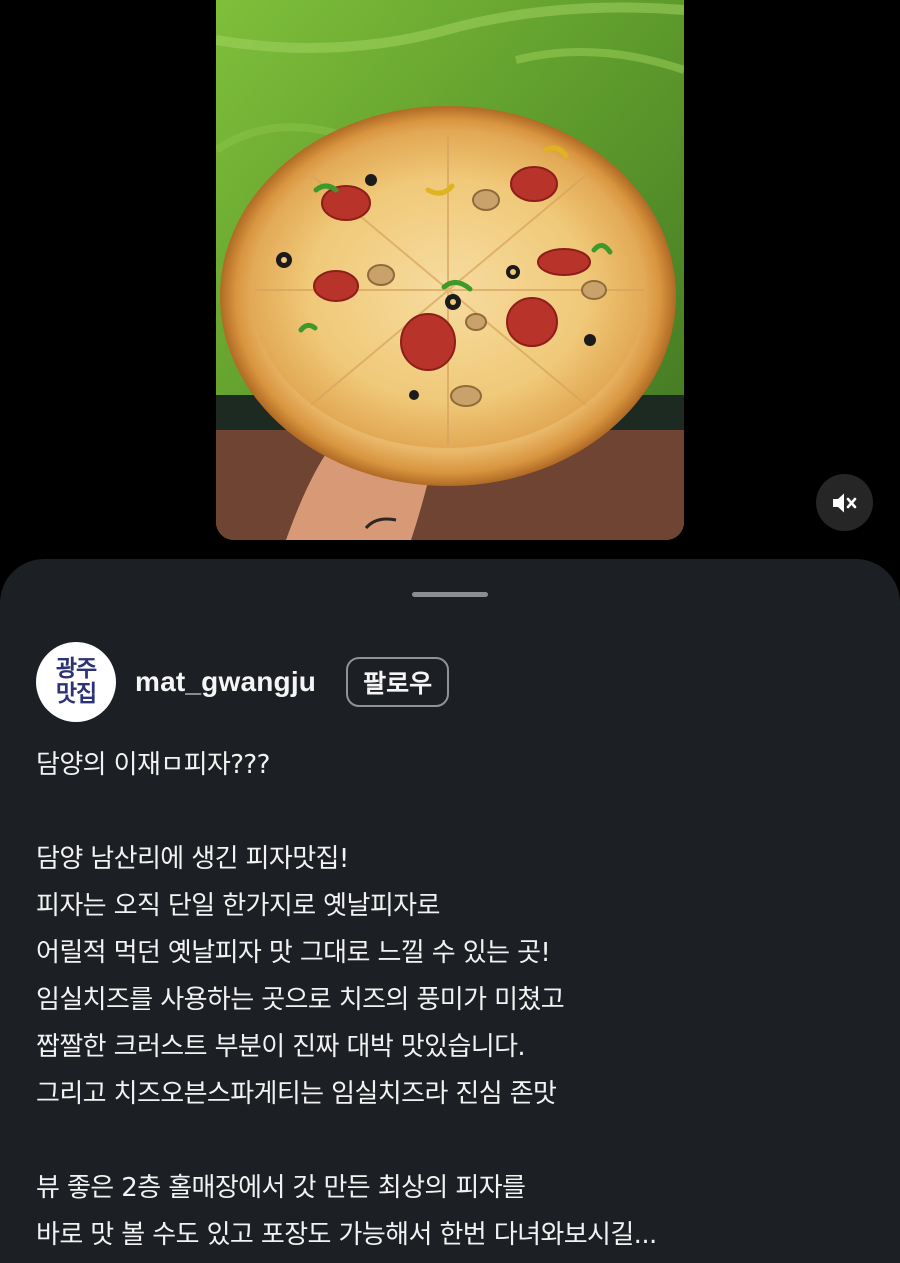 The height and width of the screenshot is (1263, 900). Describe the element at coordinates (450, 594) in the screenshot. I see `sheet-drag-handle` at that location.